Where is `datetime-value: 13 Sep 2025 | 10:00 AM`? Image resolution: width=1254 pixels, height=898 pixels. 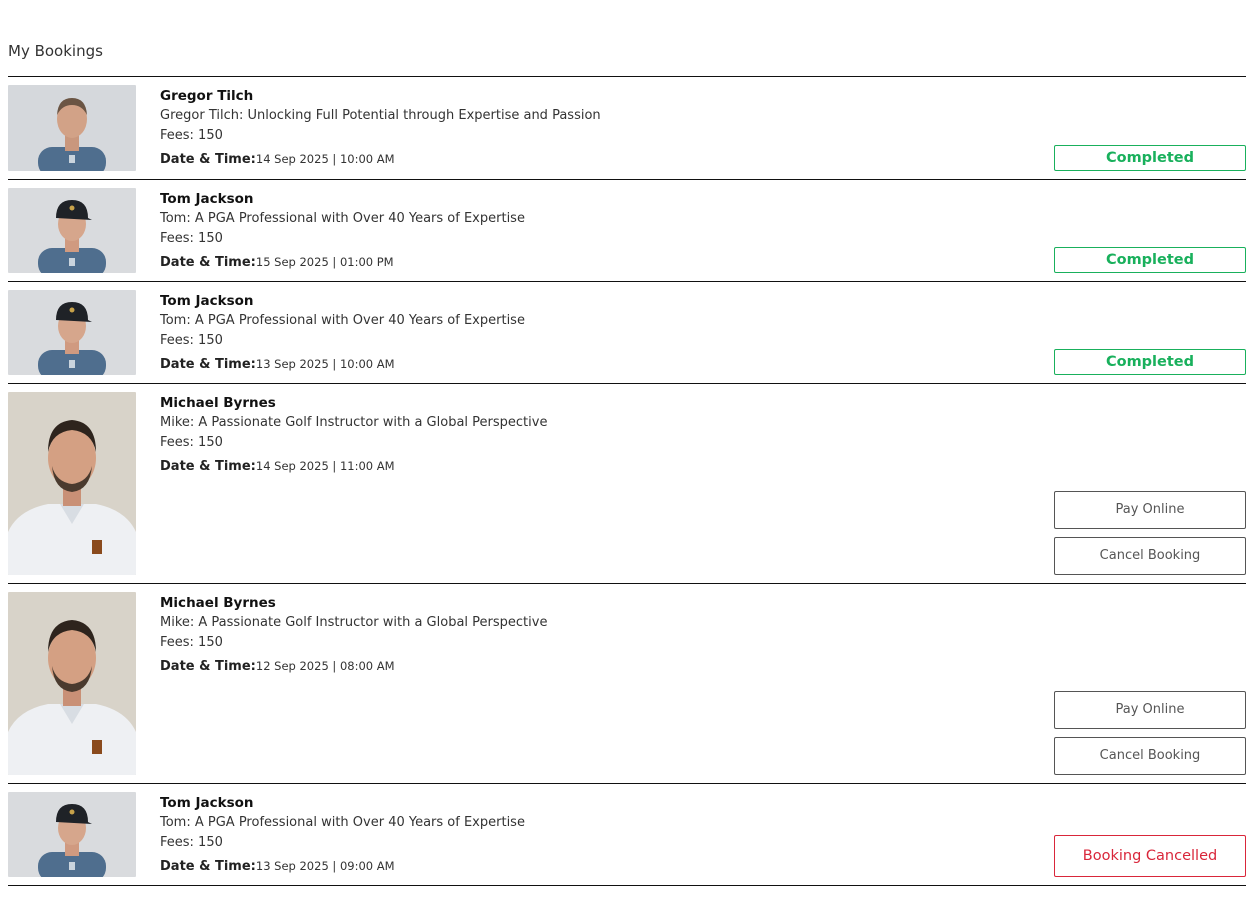
datetime-value: 13 Sep 2025 | 10:00 AM is located at coordinates (325, 364).